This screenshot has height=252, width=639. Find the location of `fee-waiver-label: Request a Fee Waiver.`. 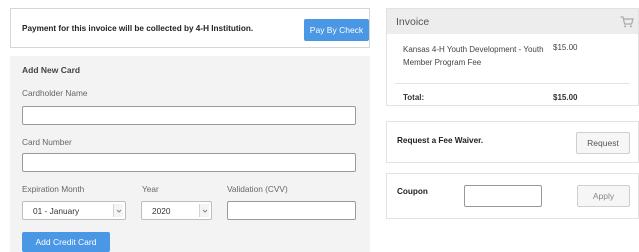

fee-waiver-label: Request a Fee Waiver. is located at coordinates (440, 140).